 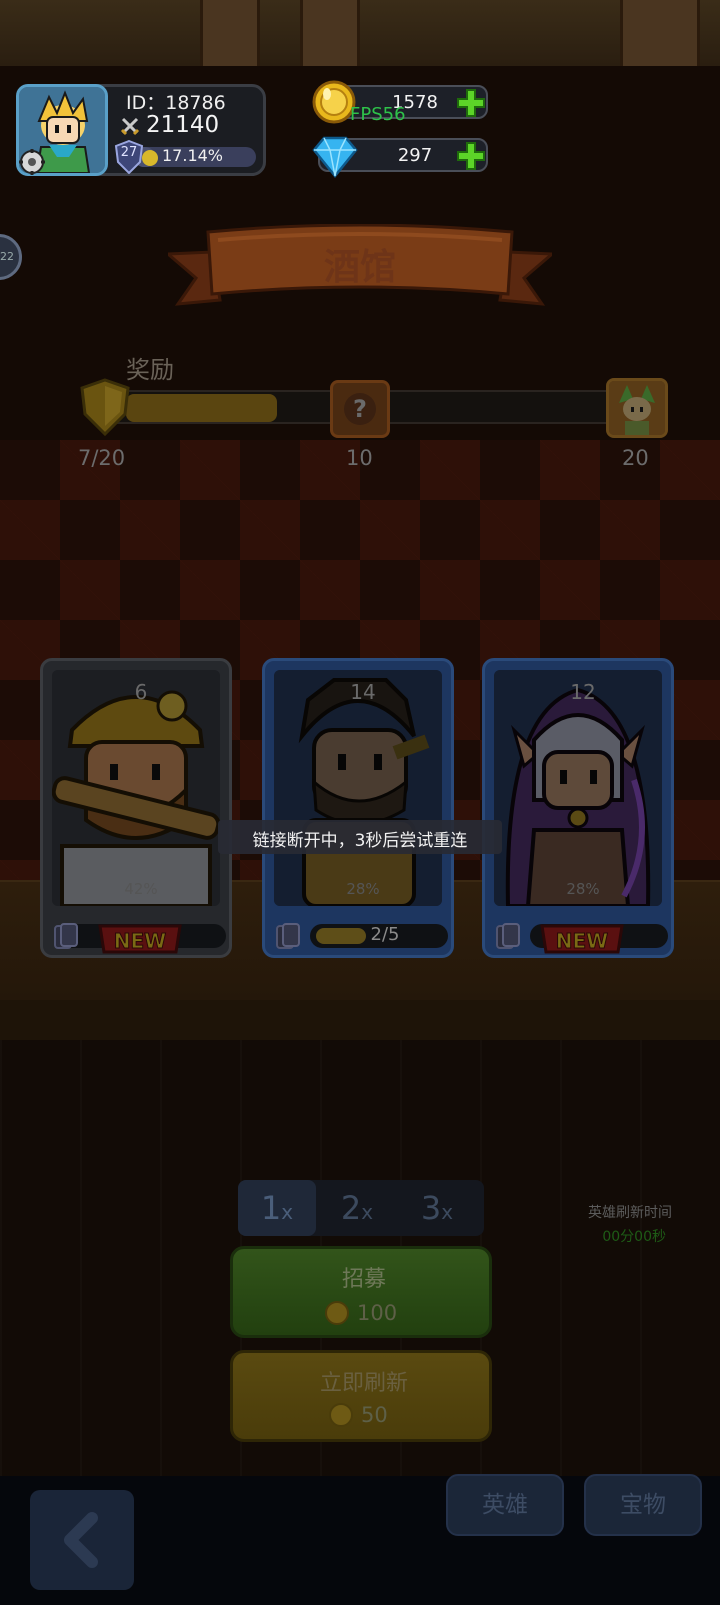 What do you see at coordinates (183, 125) in the screenshot?
I see `player-power: 21140` at bounding box center [183, 125].